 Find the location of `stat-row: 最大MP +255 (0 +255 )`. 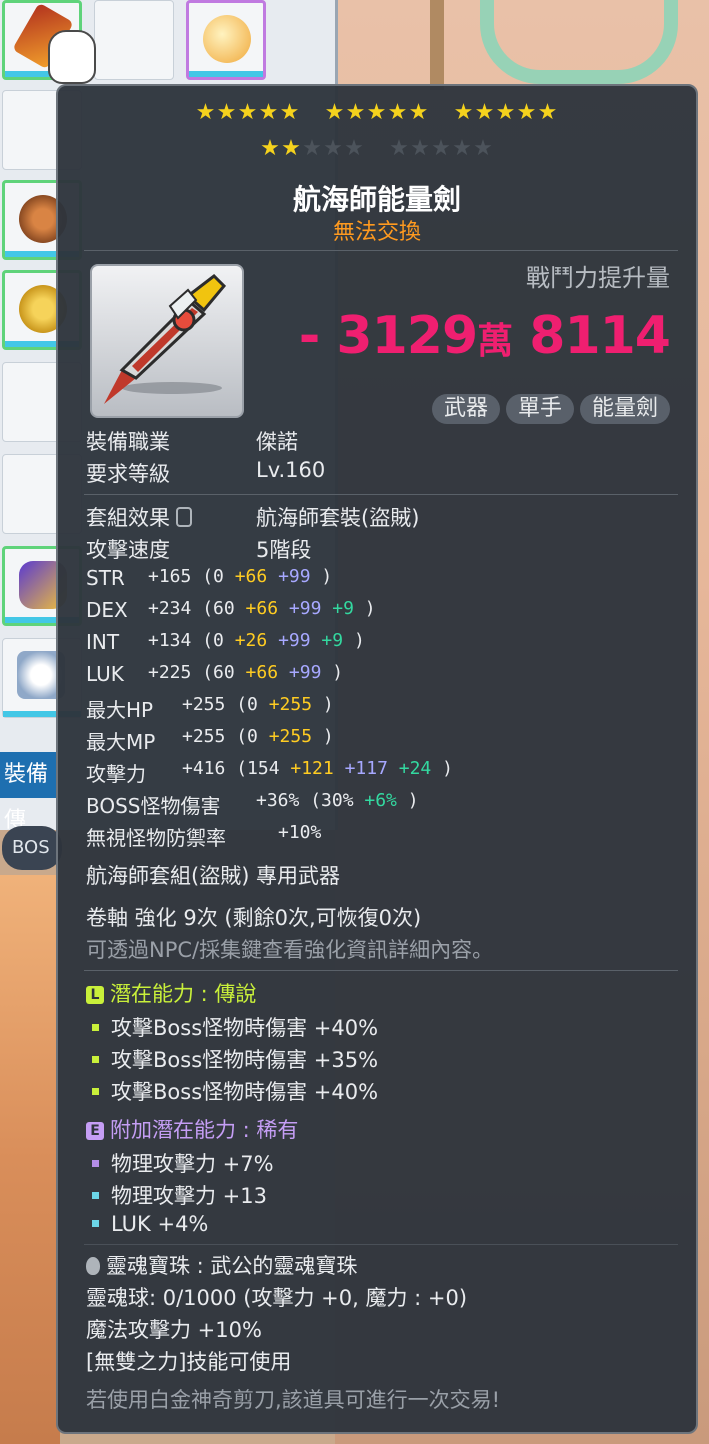

stat-row: 最大MP +255 (0 +255 ) is located at coordinates (210, 740).